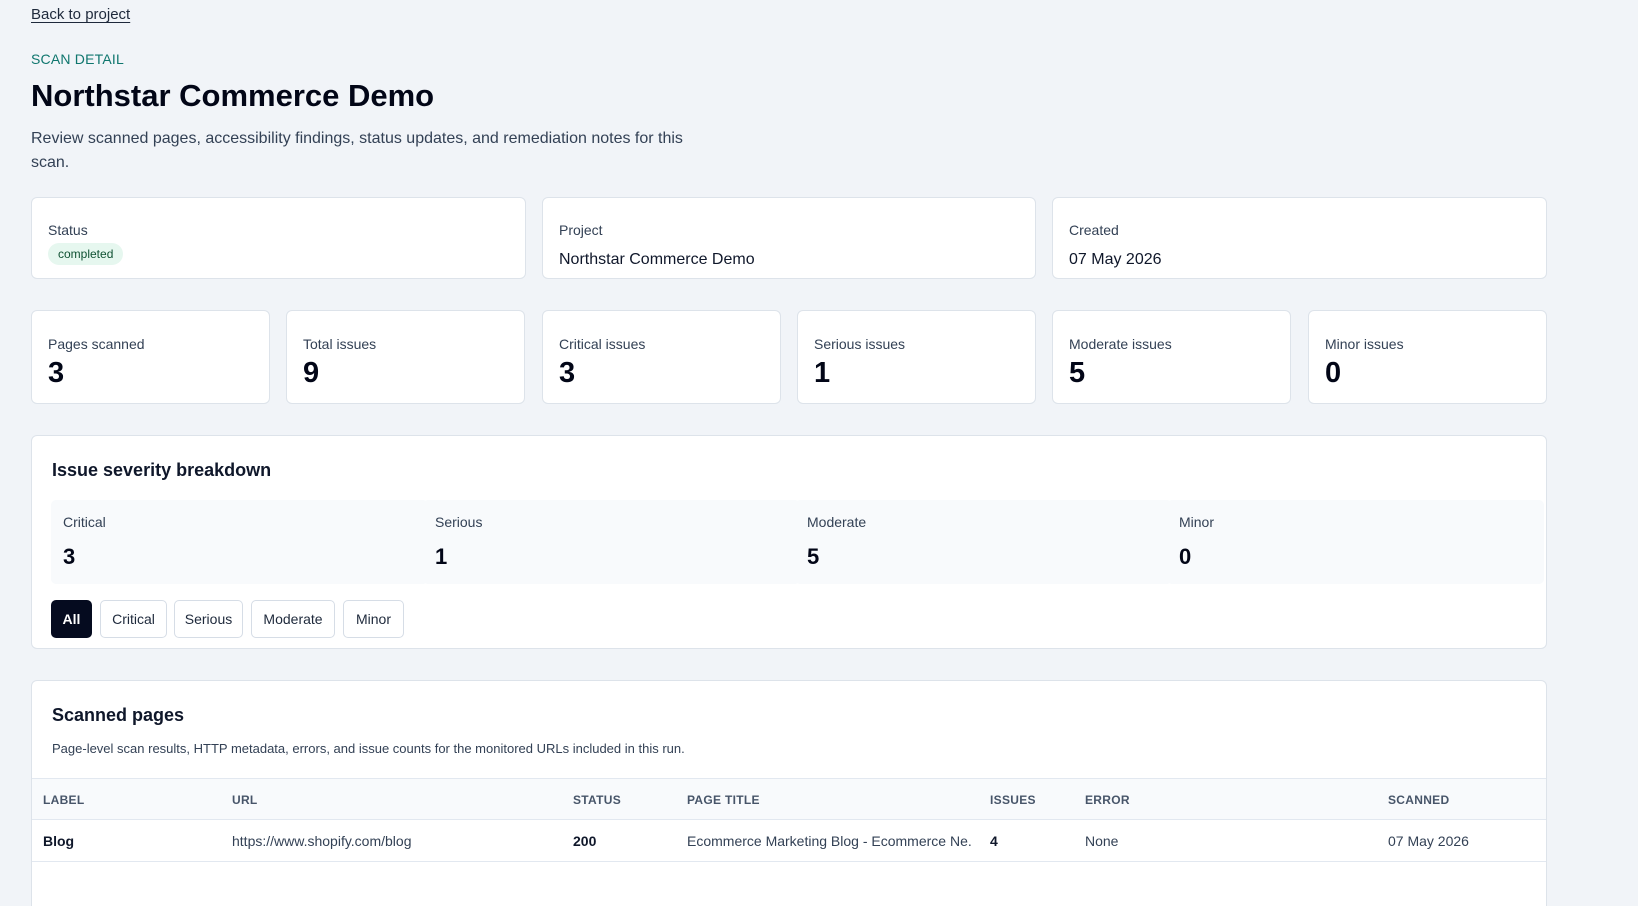  Describe the element at coordinates (1364, 344) in the screenshot. I see `stat-label: Minor issues` at that location.